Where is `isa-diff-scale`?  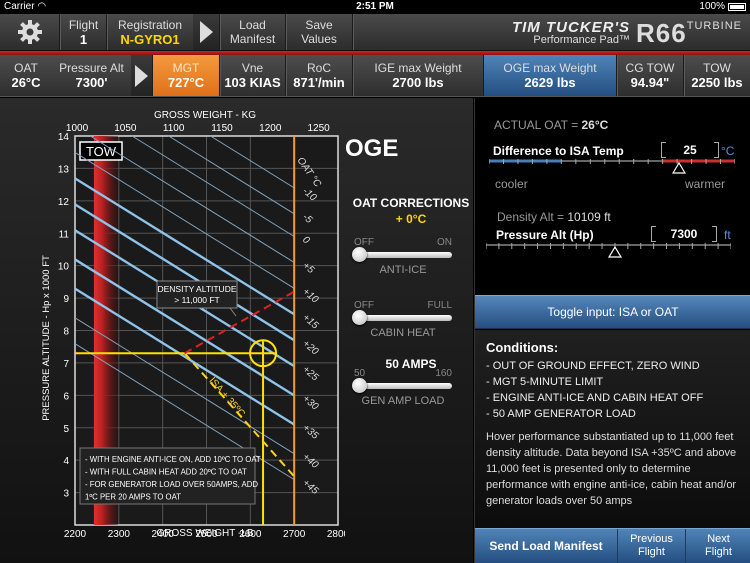
isa-diff-scale is located at coordinates (612, 168).